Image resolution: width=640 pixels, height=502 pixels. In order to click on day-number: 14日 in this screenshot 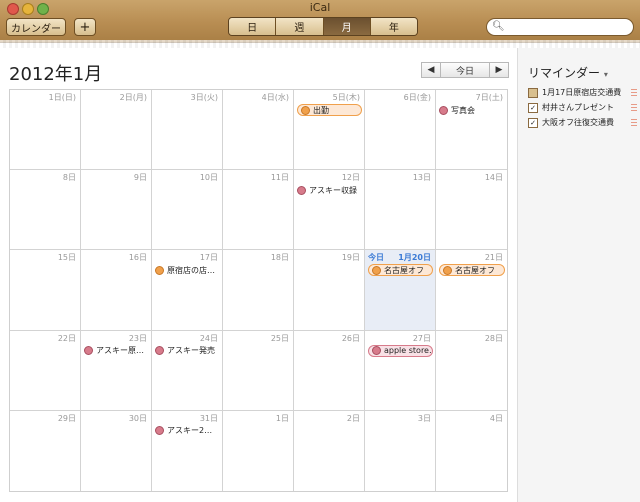, I will do `click(493, 178)`.